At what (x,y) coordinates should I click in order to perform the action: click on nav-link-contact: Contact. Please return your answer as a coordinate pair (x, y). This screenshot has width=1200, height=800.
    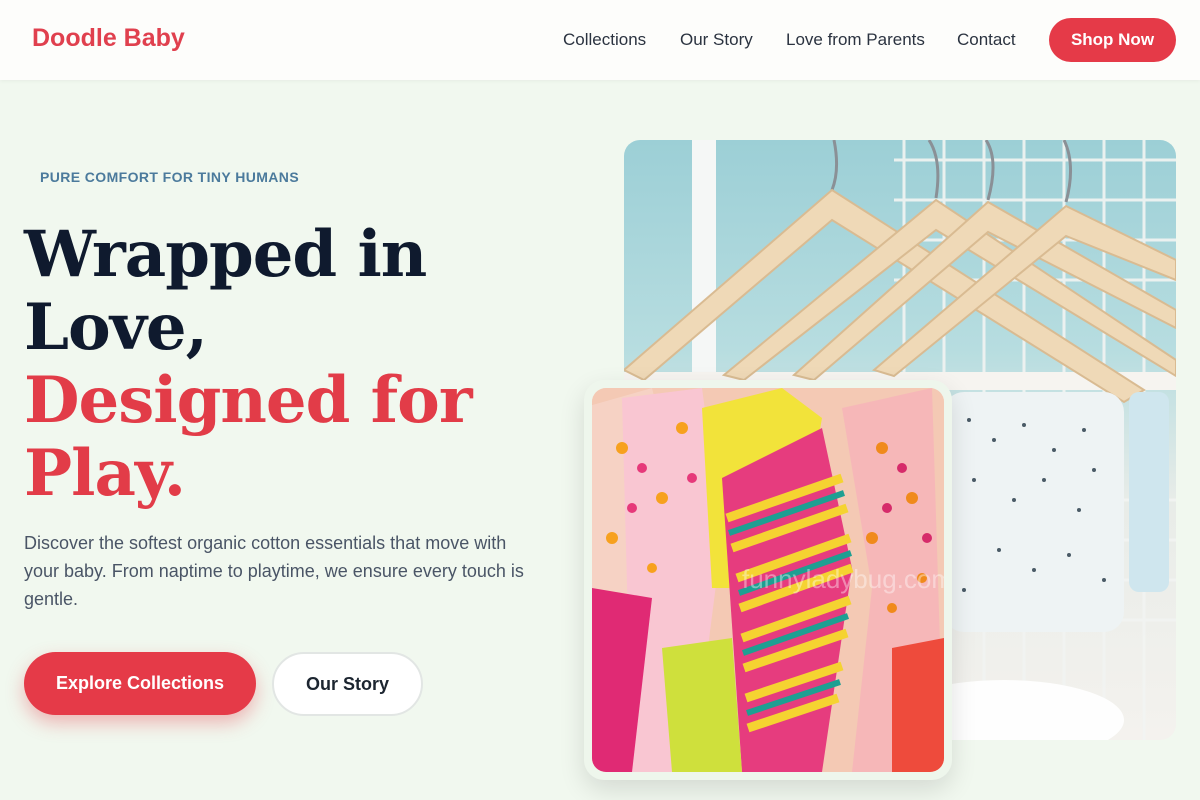
    Looking at the image, I should click on (986, 40).